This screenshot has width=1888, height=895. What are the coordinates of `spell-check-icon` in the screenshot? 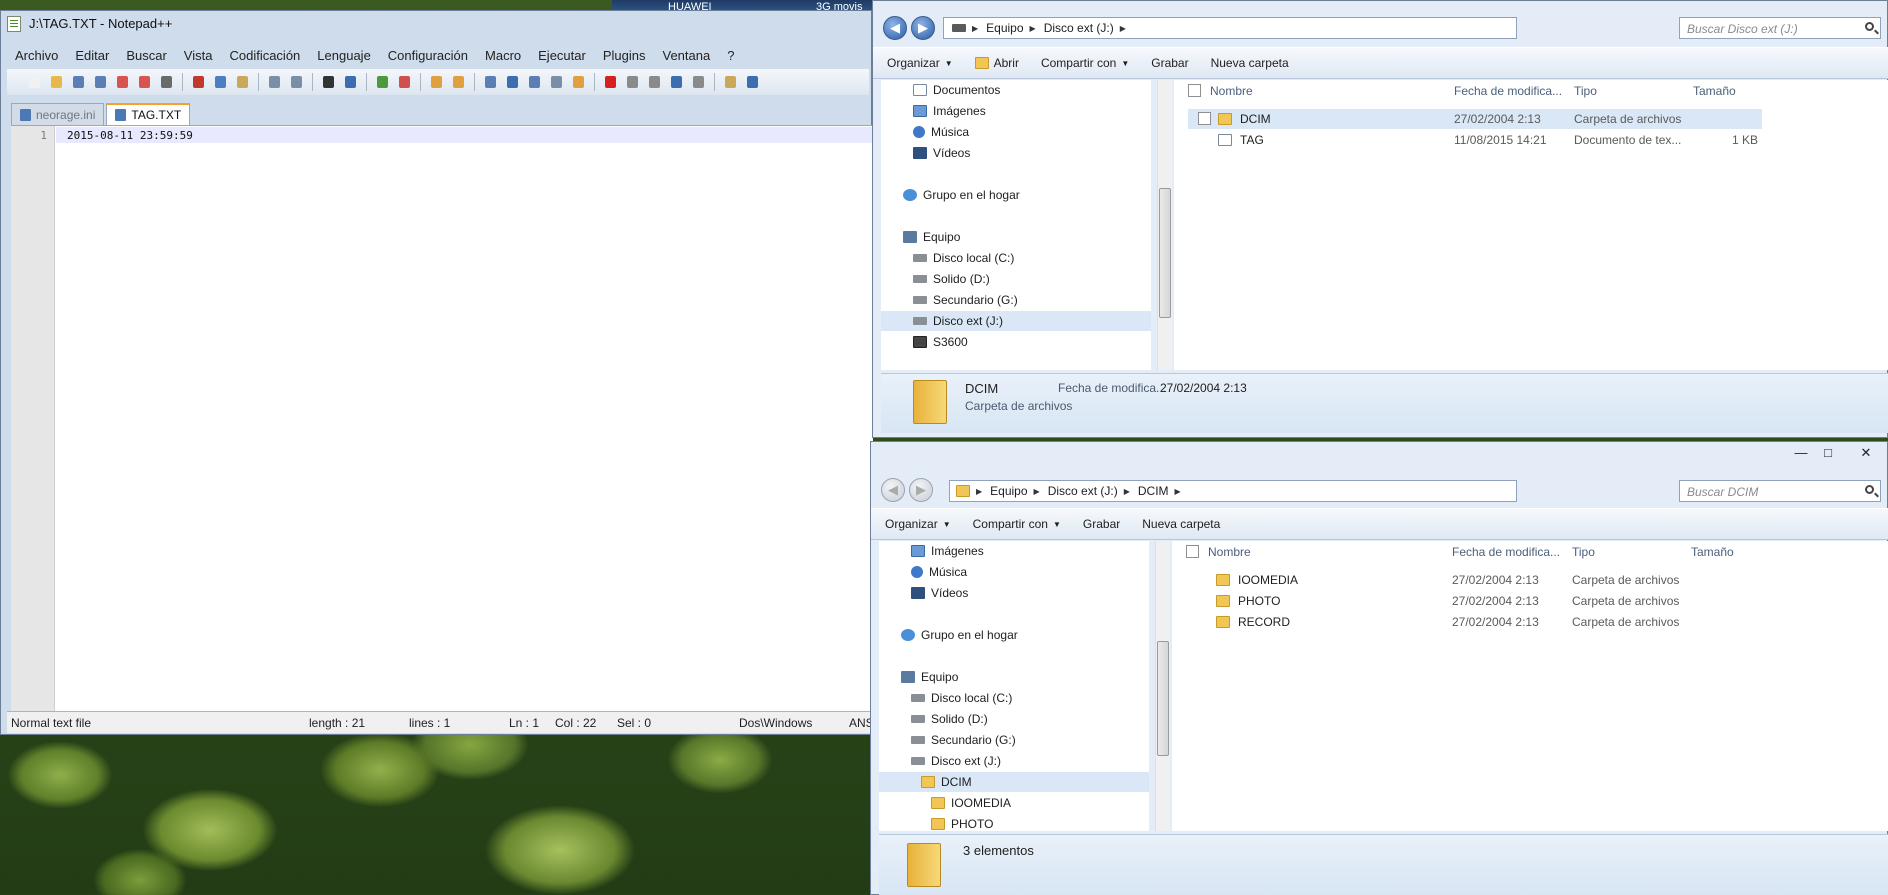 It's located at (752, 82).